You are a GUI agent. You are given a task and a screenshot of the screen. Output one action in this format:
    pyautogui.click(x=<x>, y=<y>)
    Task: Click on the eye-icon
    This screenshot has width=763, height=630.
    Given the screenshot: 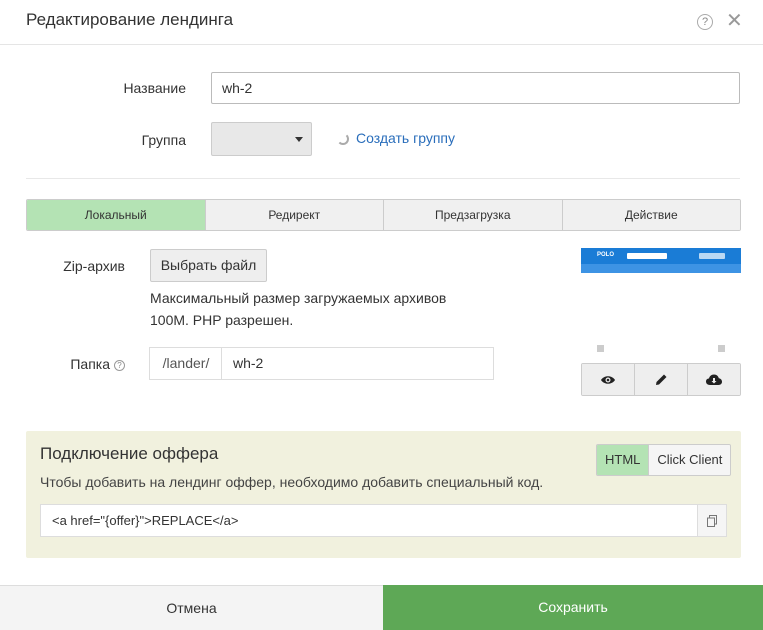 What is the action you would take?
    pyautogui.click(x=608, y=379)
    